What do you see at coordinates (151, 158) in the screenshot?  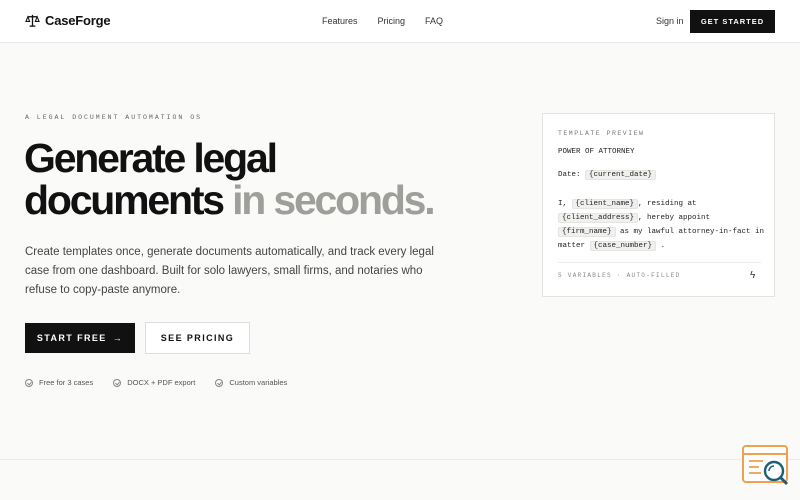 I see `headline-line-1: Generate legal` at bounding box center [151, 158].